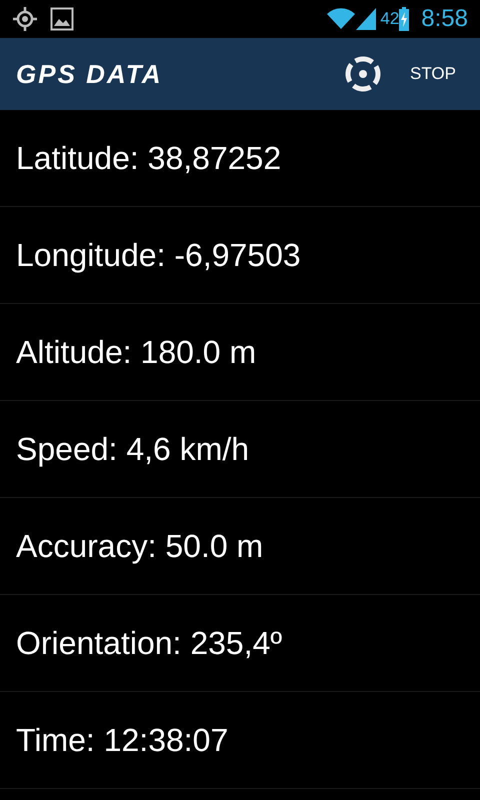 The height and width of the screenshot is (800, 480). I want to click on stop-button: STOP, so click(433, 74).